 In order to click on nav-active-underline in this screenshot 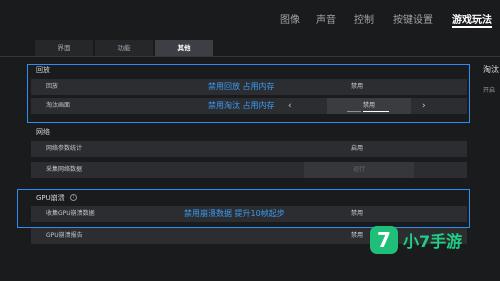, I will do `click(472, 27)`.